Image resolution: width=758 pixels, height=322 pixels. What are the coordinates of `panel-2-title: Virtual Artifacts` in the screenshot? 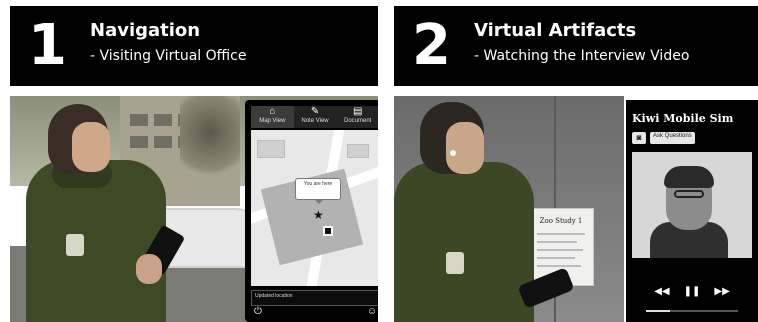 It's located at (555, 30).